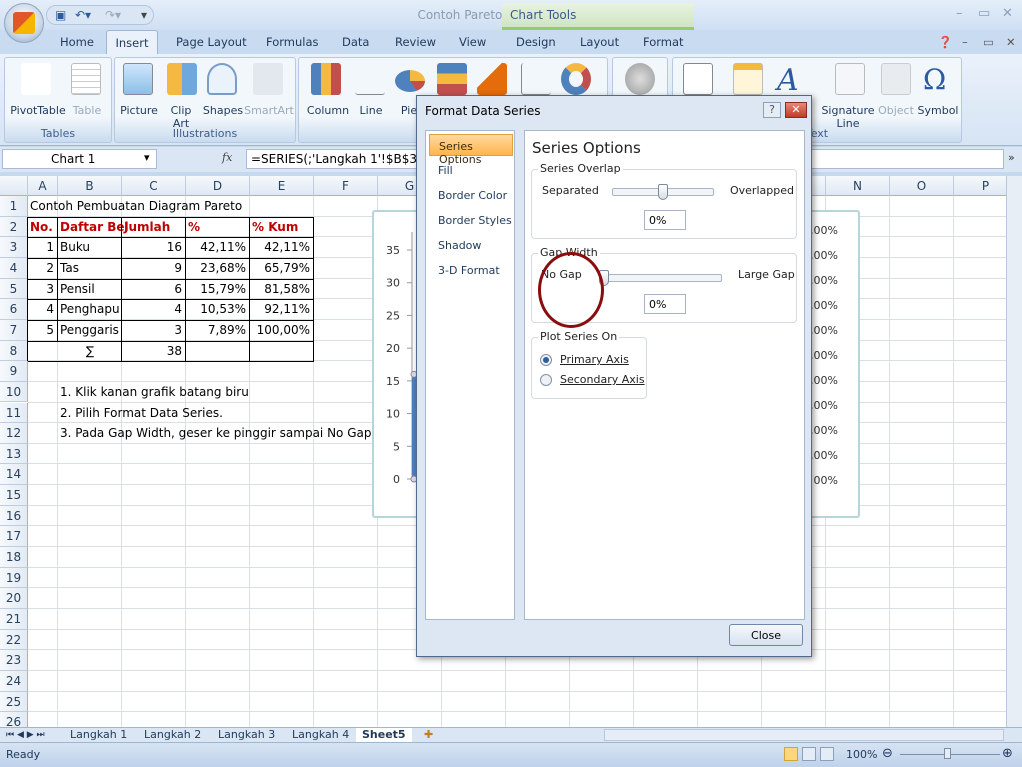 The image size is (1022, 767). What do you see at coordinates (90, 268) in the screenshot?
I see `table-cell: Tas` at bounding box center [90, 268].